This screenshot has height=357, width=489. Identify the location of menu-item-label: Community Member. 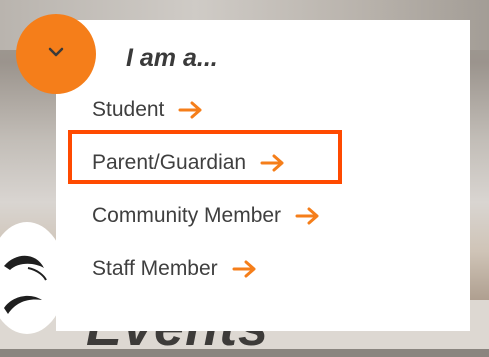
(187, 215).